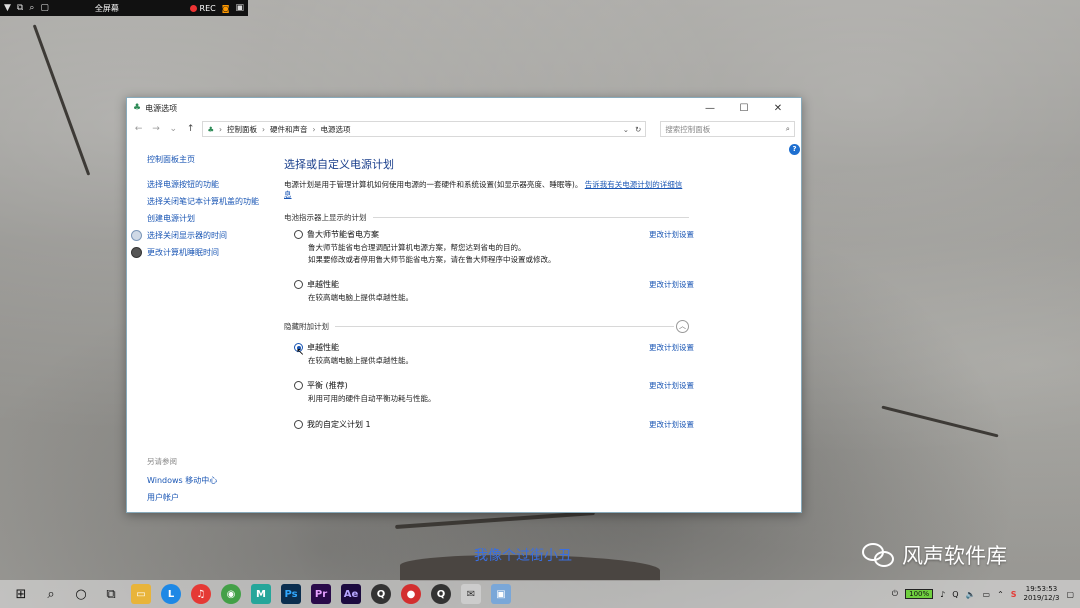 Image resolution: width=1080 pixels, height=608 pixels. Describe the element at coordinates (710, 108) in the screenshot. I see `minimize-button: —` at that location.